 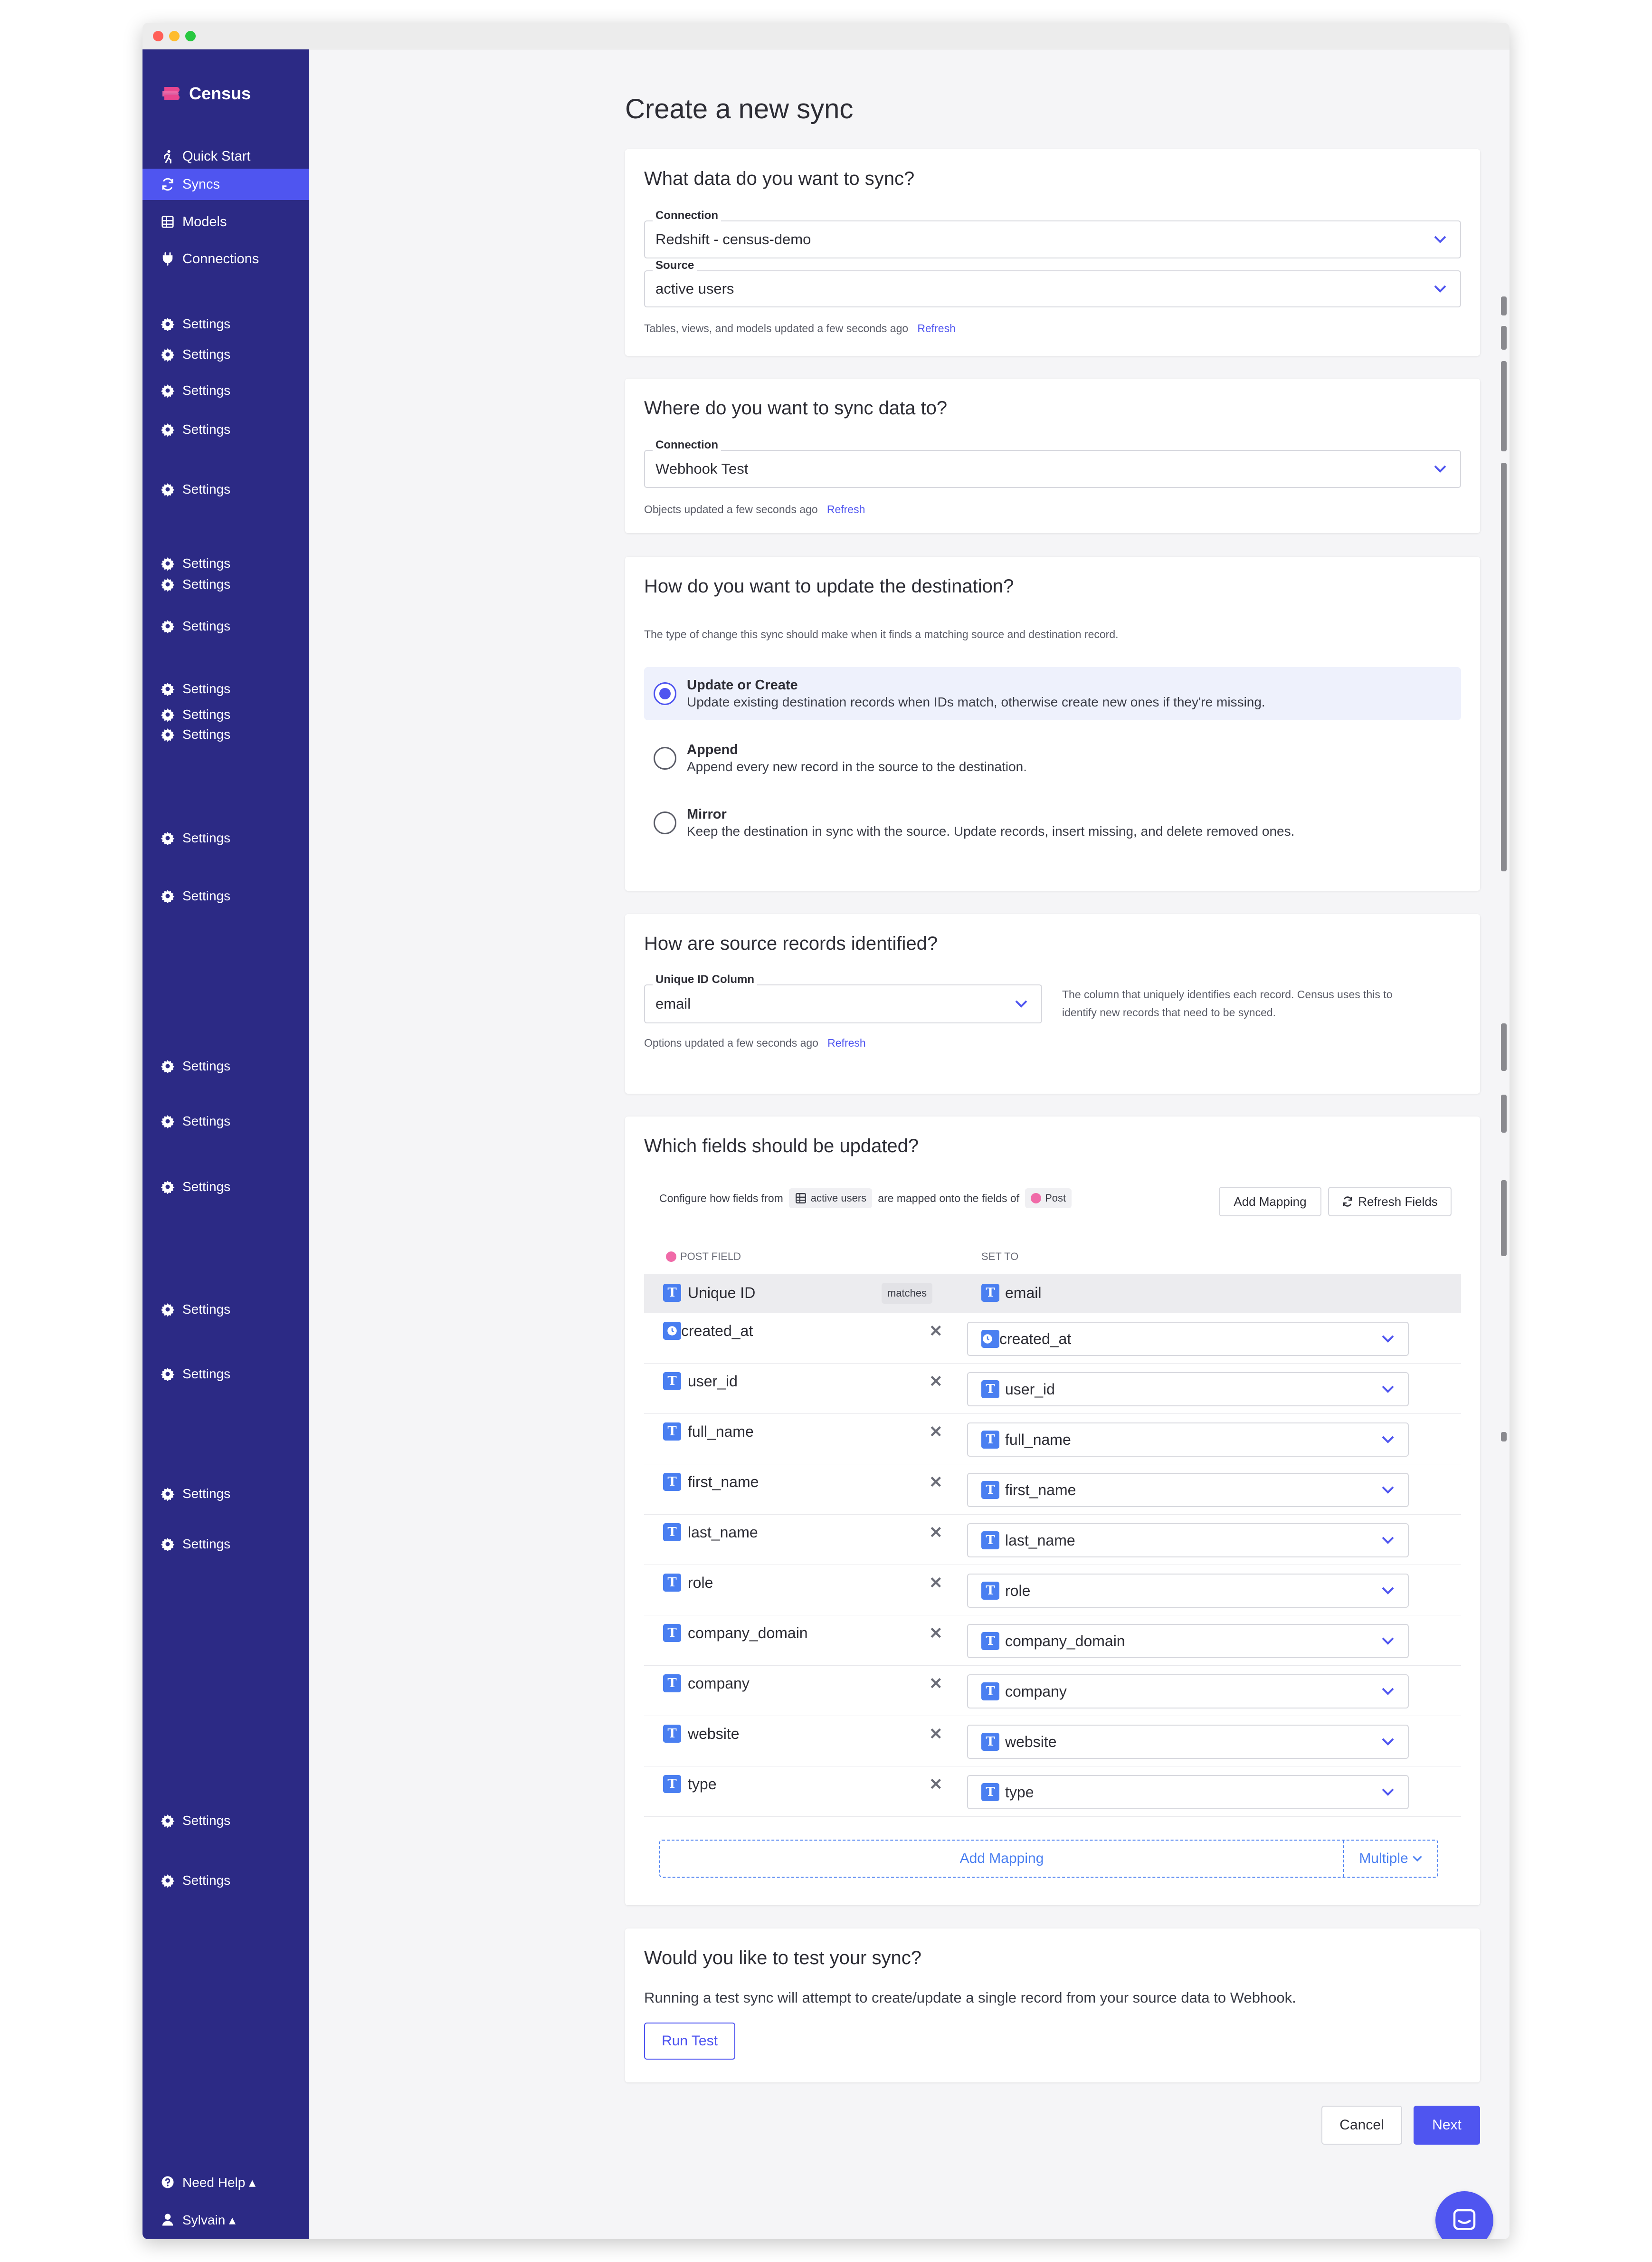 What do you see at coordinates (1504, 667) in the screenshot?
I see `scroll-thumb` at bounding box center [1504, 667].